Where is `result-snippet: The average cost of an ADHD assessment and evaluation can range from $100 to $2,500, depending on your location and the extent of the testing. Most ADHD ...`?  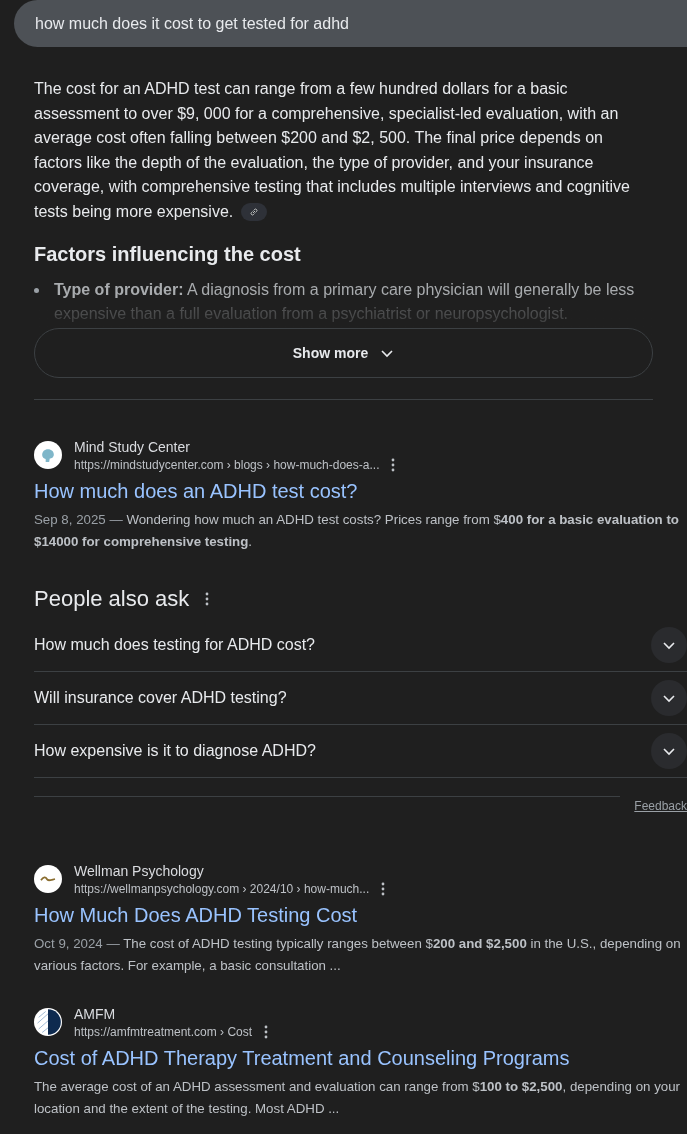 result-snippet: The average cost of an ADHD assessment and evaluation can range from $100 to $2,500, depending on your location and the extent of the testing. Most ADHD ... is located at coordinates (358, 1098).